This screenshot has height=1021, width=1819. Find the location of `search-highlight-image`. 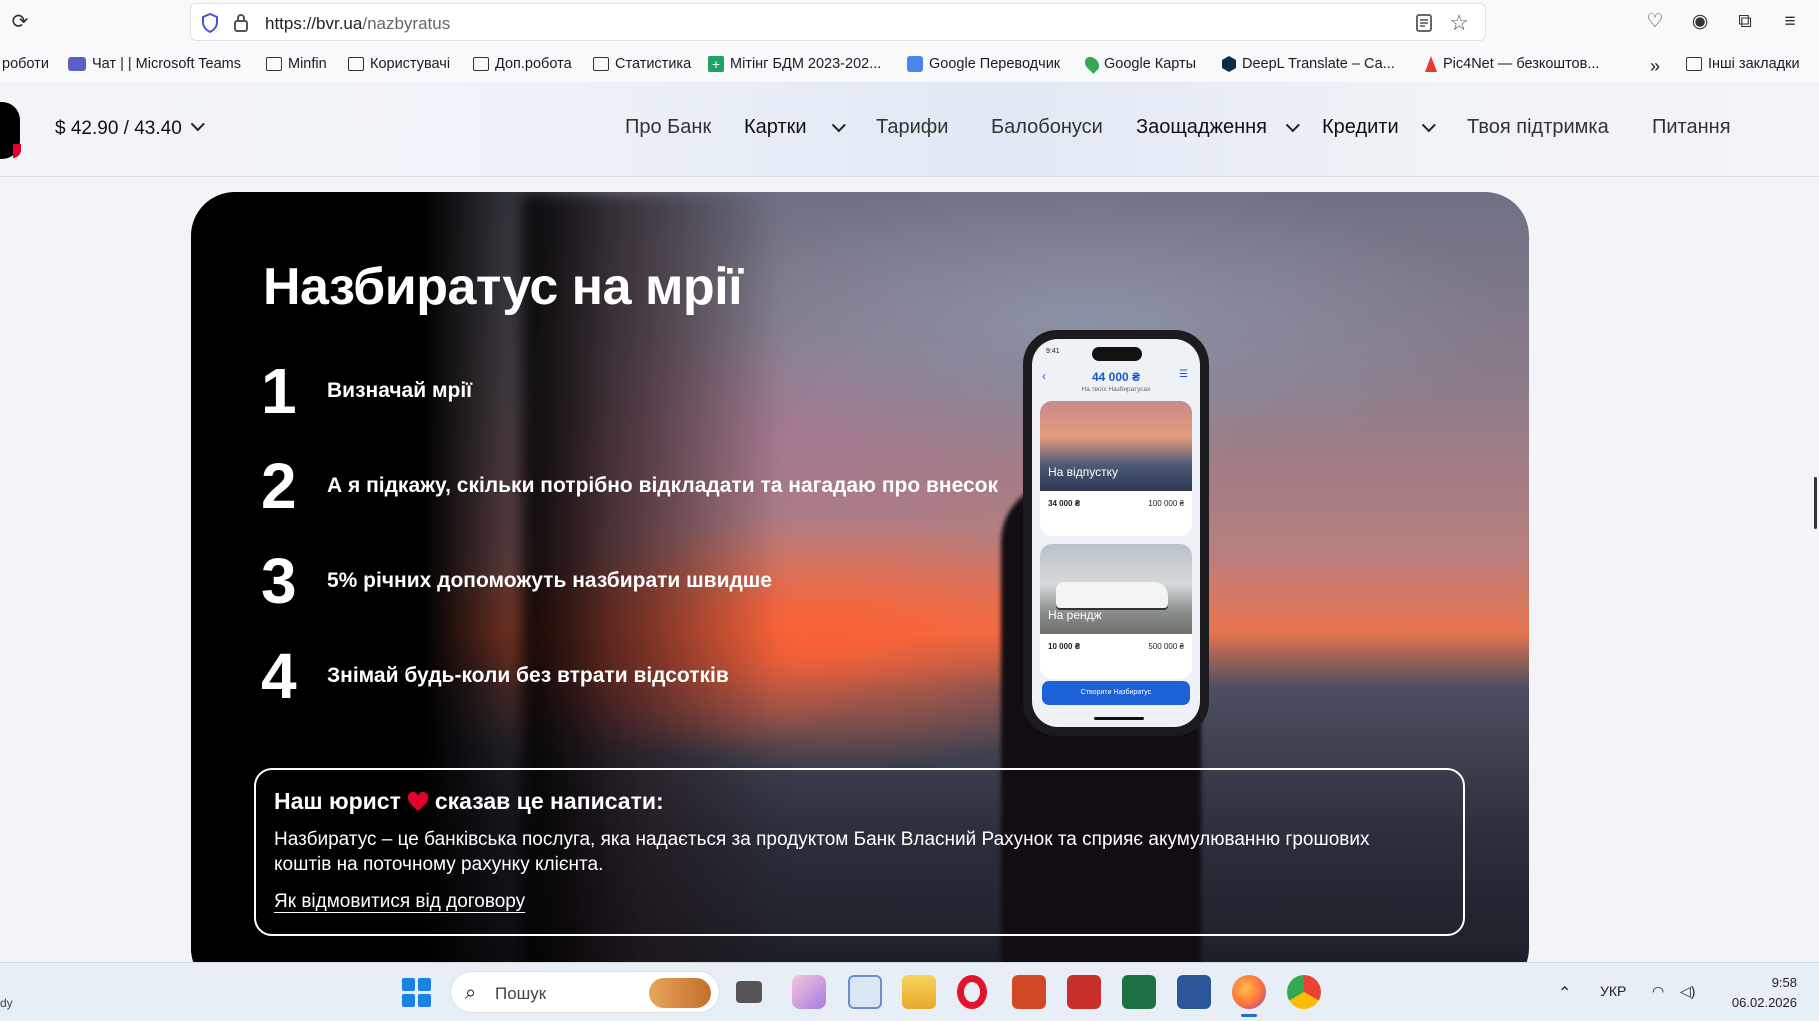

search-highlight-image is located at coordinates (680, 993).